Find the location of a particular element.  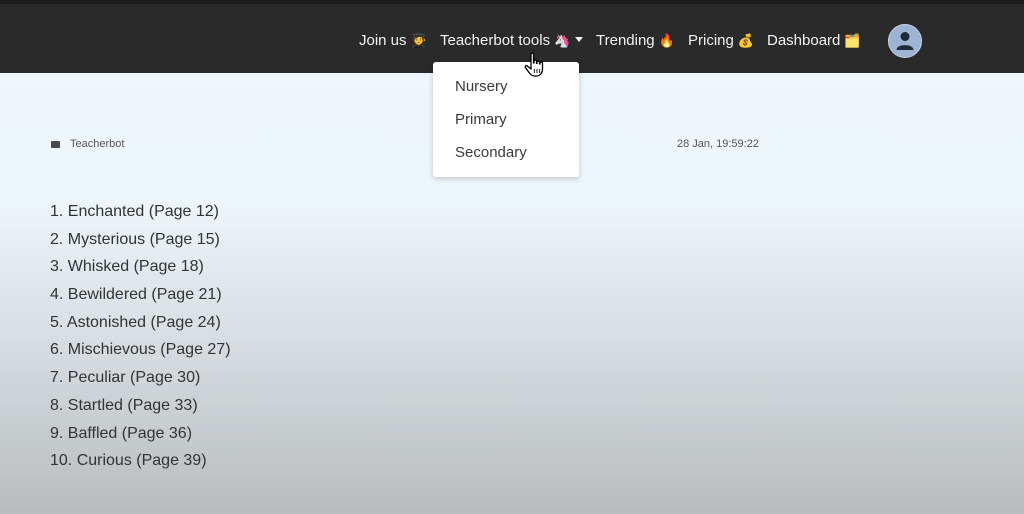

dropdown-item-nursery: Nursery is located at coordinates (481, 87).